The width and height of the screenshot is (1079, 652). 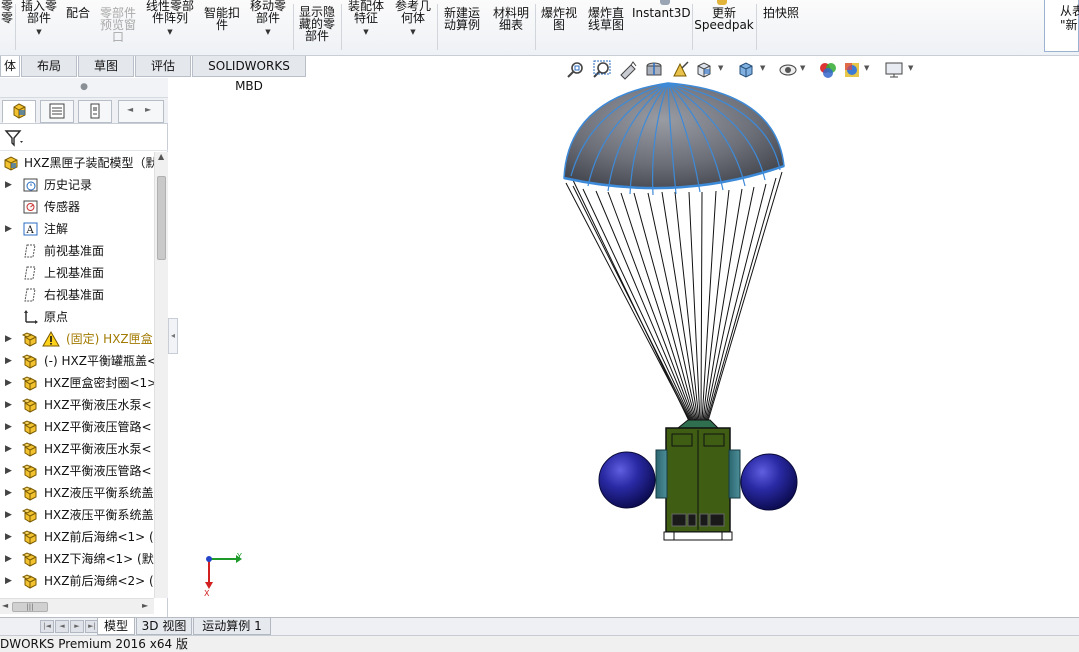 What do you see at coordinates (77, 559) in the screenshot?
I see `tree-item: ▶ HXZ下海绵<1> (默` at bounding box center [77, 559].